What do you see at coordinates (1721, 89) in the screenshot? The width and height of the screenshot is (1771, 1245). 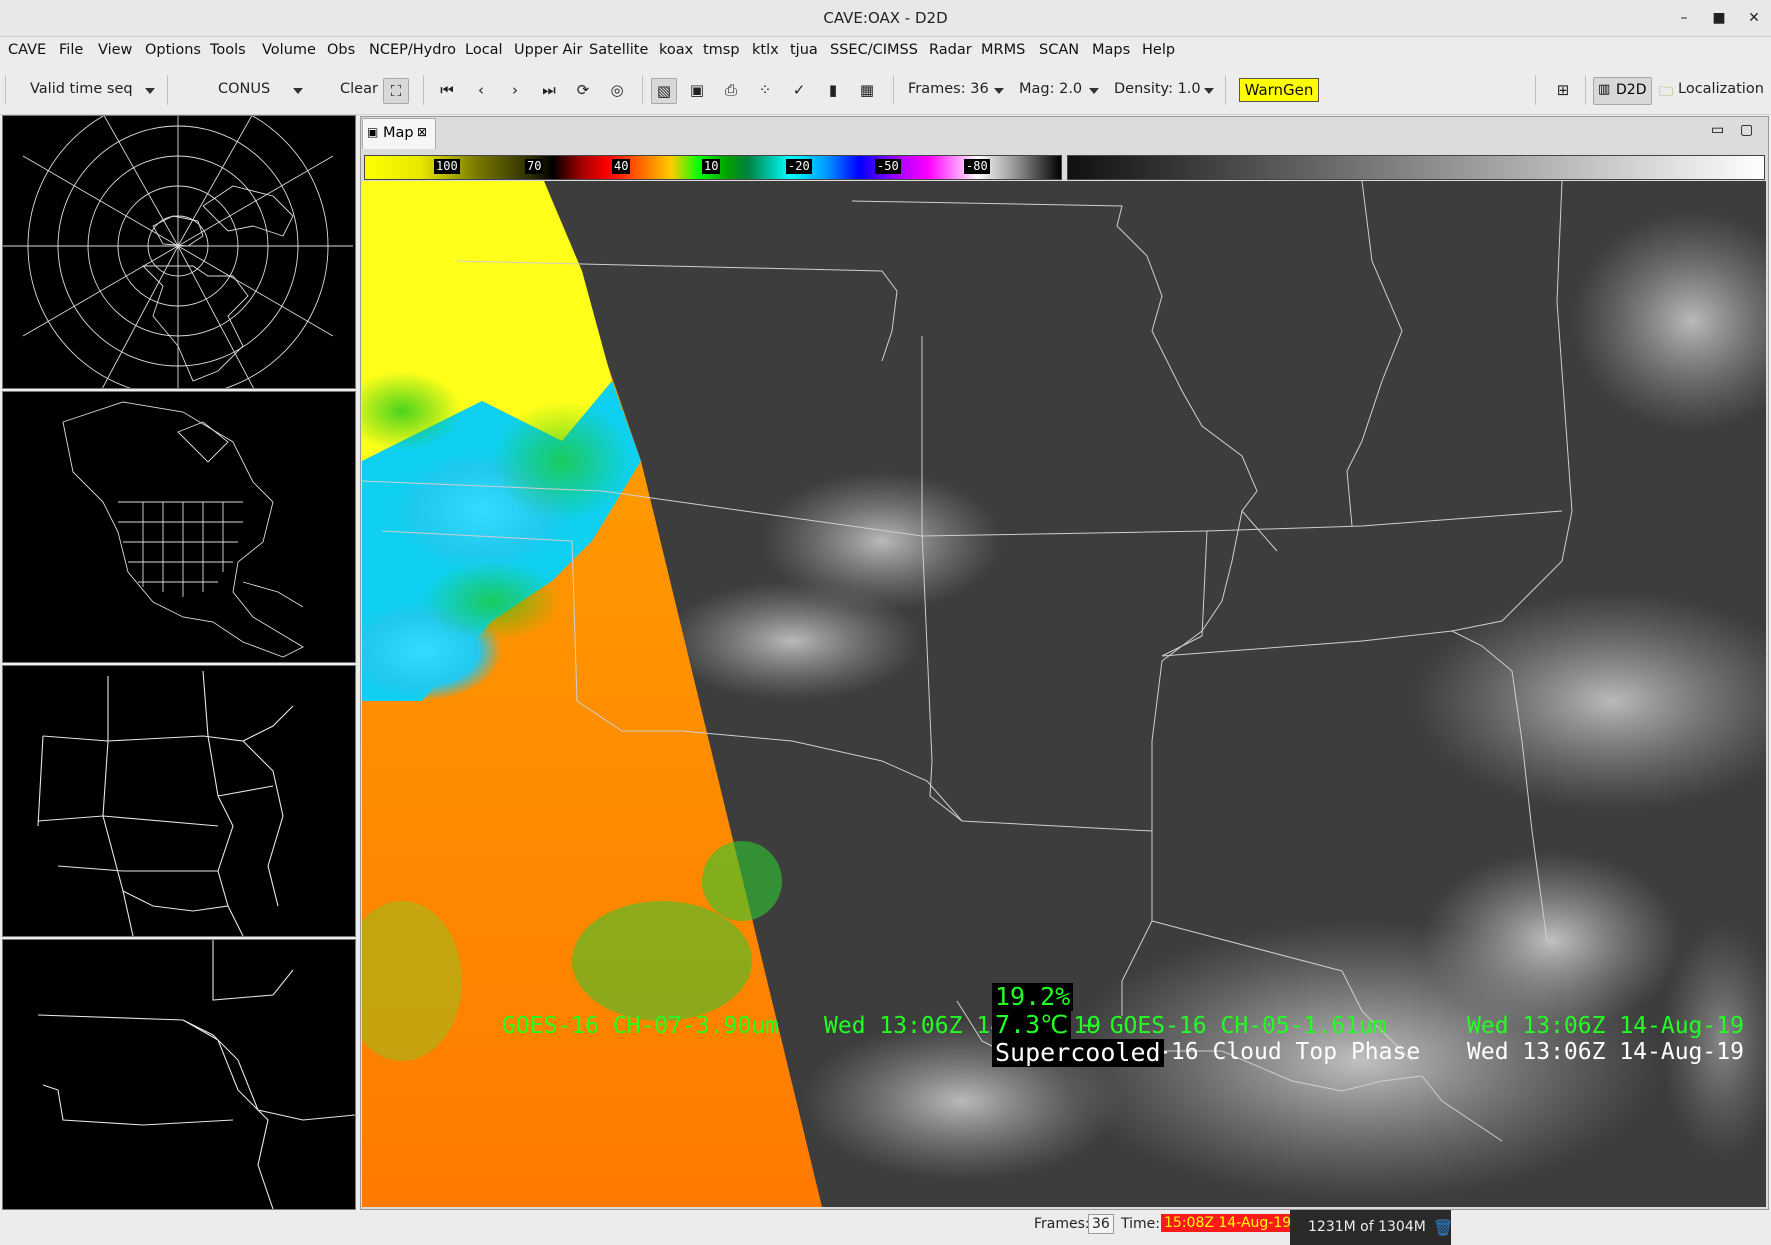 I see `perspective-localization-button: Localization` at bounding box center [1721, 89].